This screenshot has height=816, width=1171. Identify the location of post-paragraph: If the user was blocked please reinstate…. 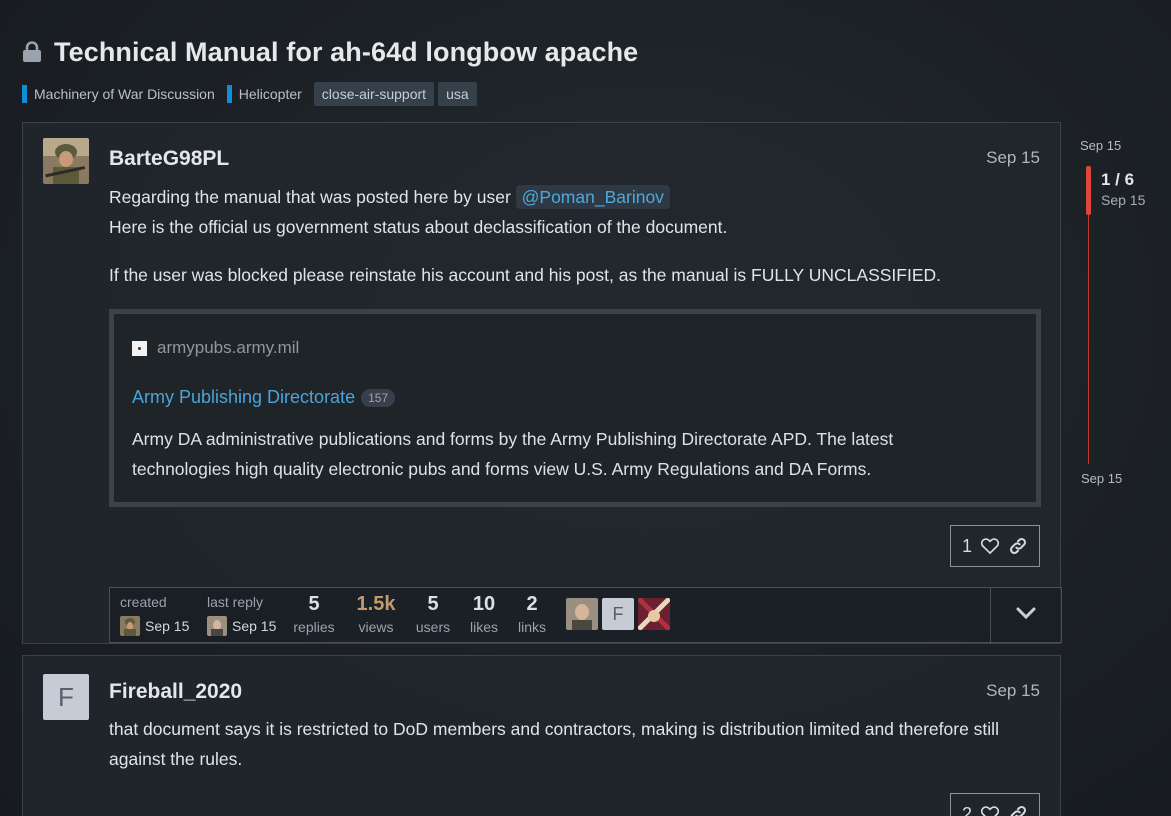
(525, 275).